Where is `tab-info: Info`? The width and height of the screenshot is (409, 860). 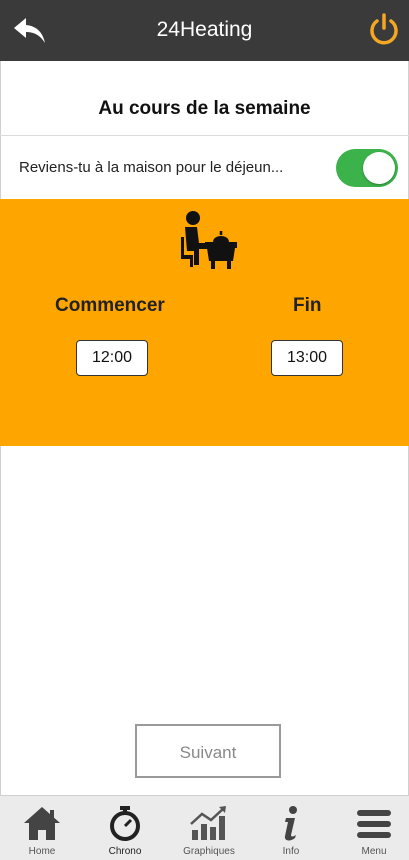
tab-info: Info is located at coordinates (291, 828).